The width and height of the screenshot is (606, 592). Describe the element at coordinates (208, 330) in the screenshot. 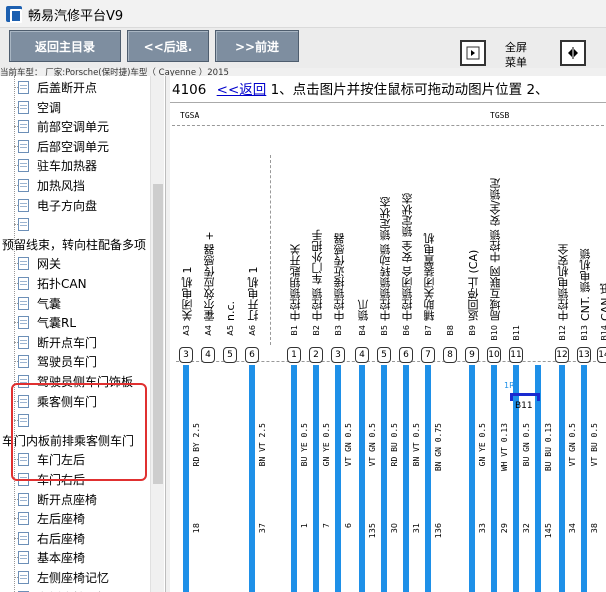

I see `pin-label: A4` at that location.